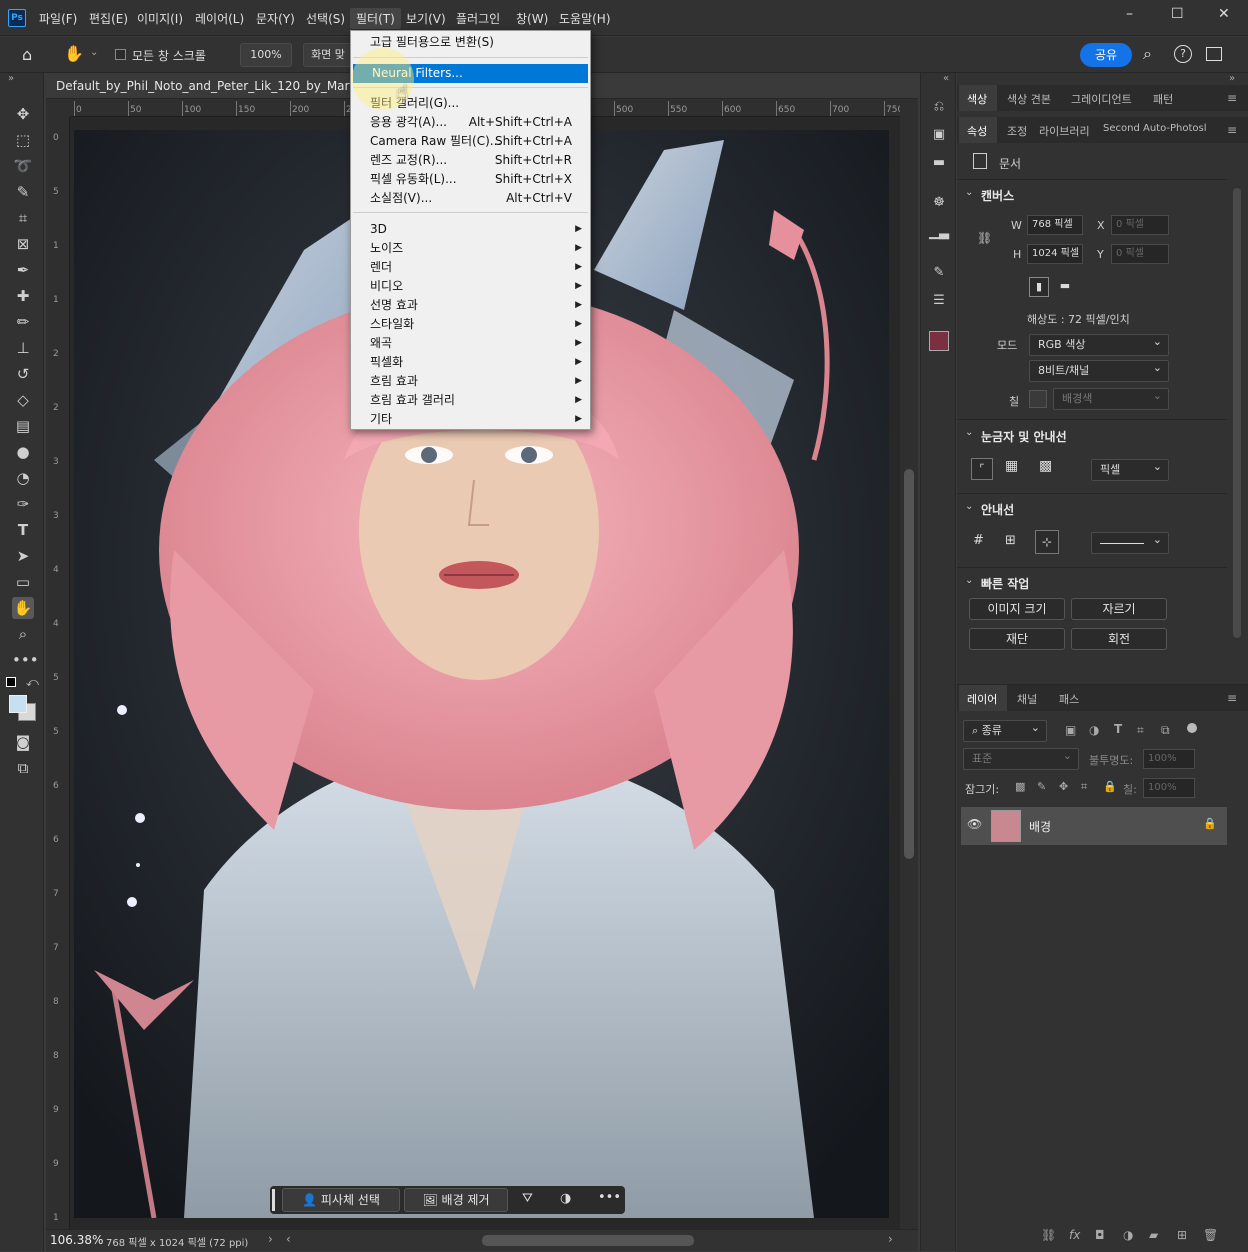 The height and width of the screenshot is (1252, 1248). Describe the element at coordinates (585, 18) in the screenshot. I see `menu-help: 도움말(H)` at that location.